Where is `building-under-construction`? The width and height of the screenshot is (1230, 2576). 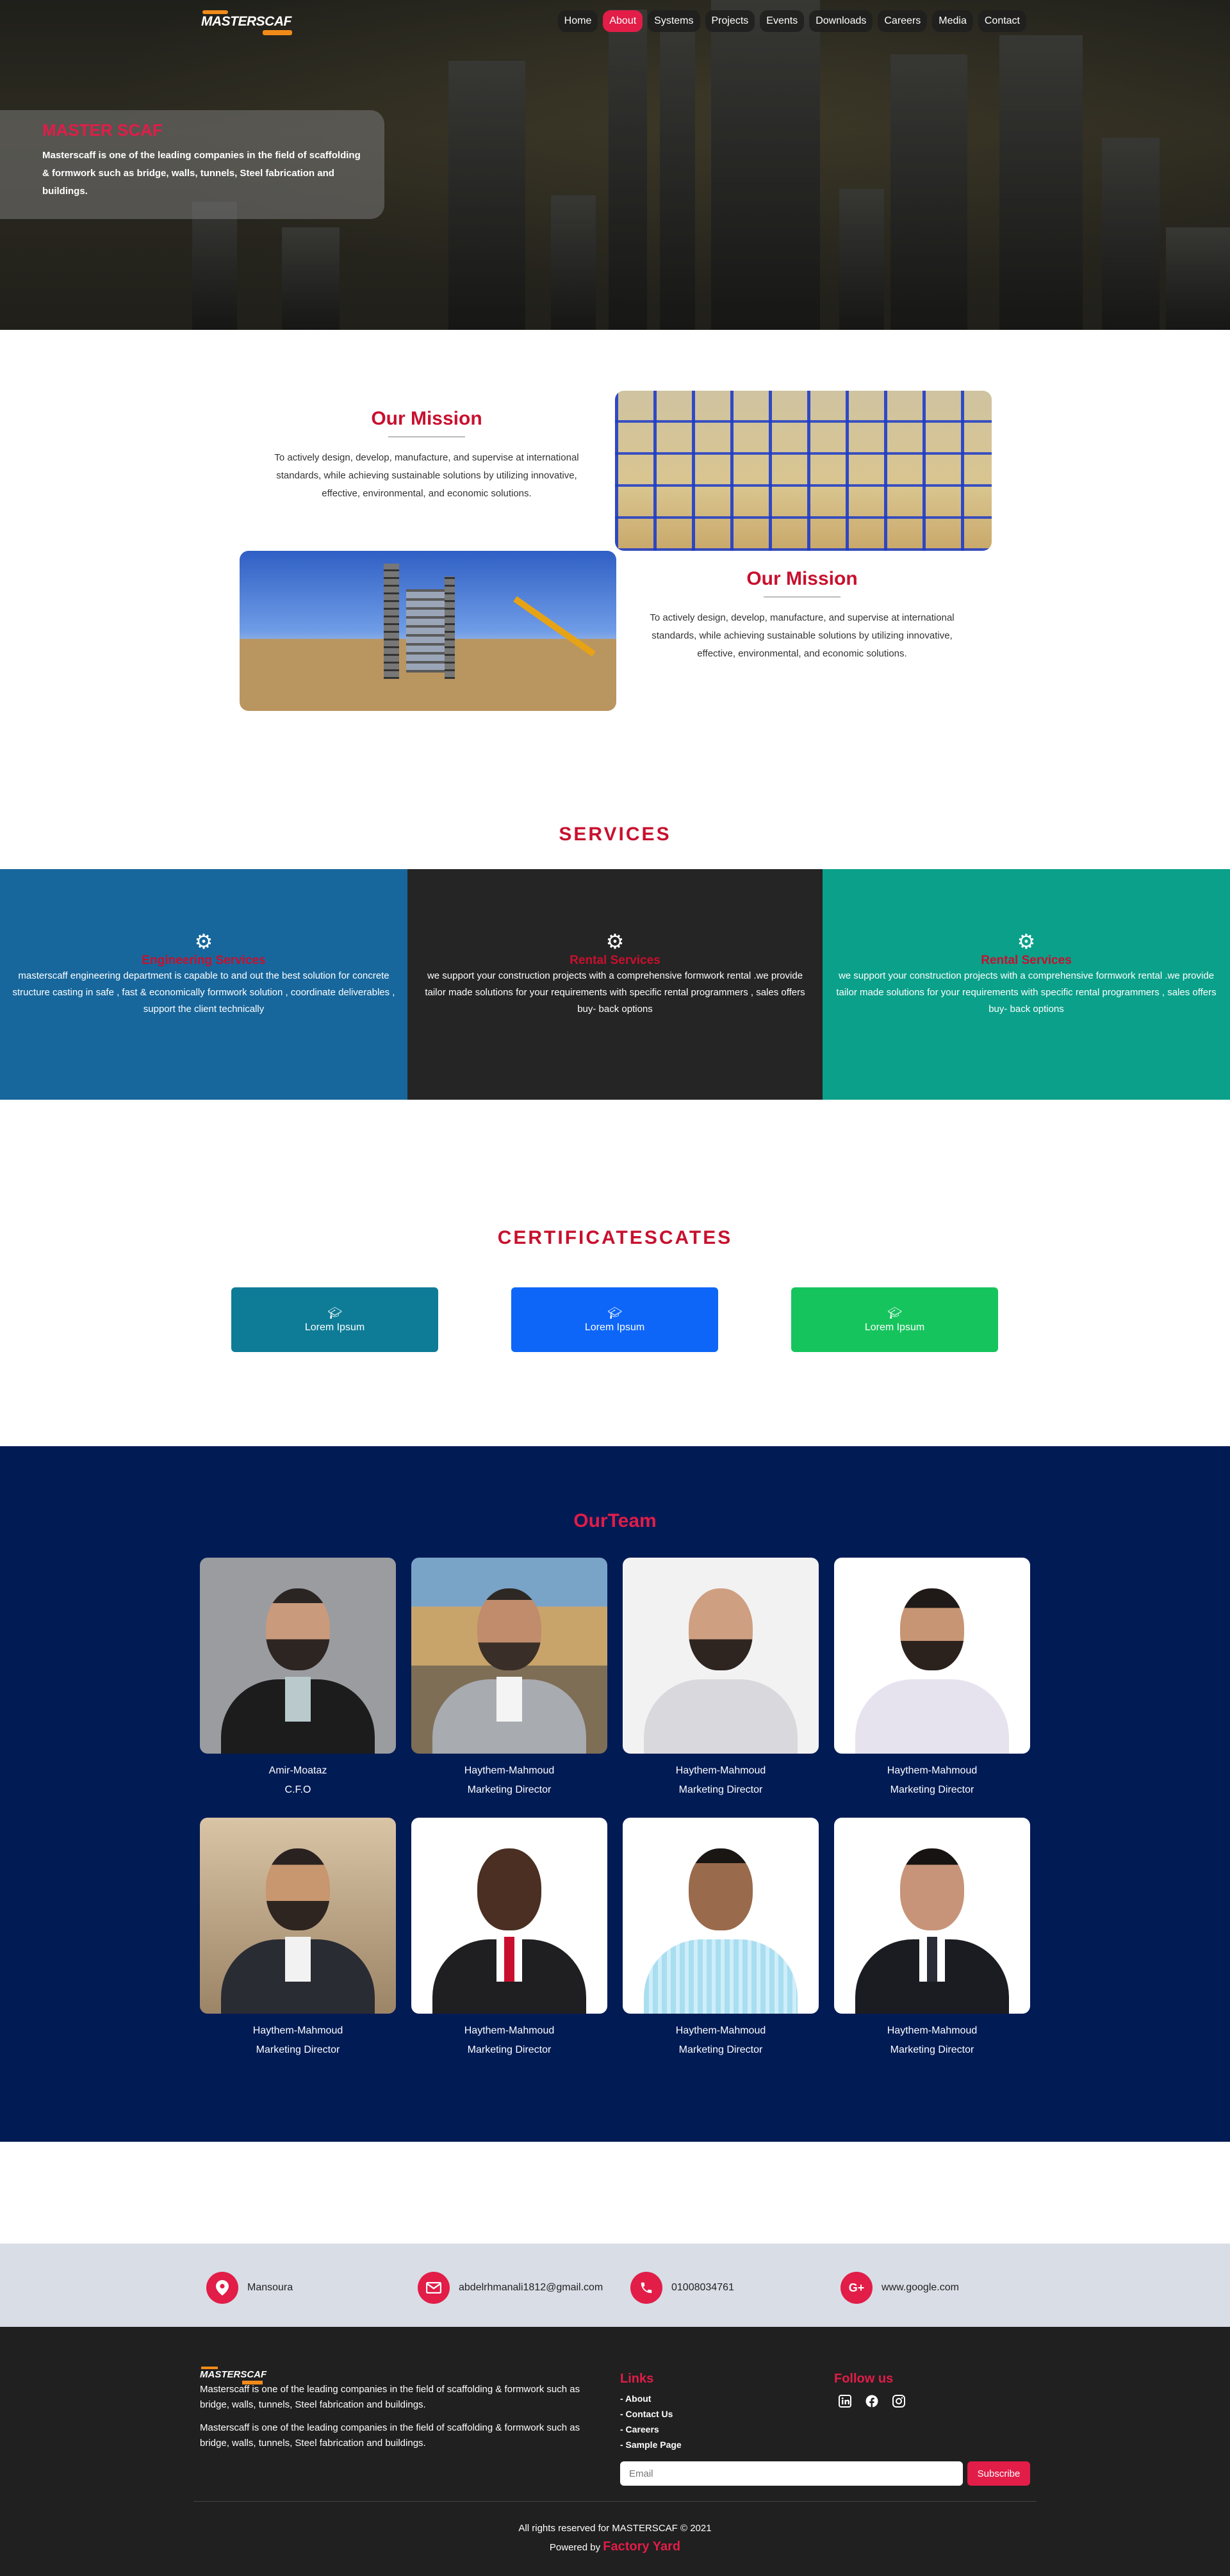 building-under-construction is located at coordinates (426, 631).